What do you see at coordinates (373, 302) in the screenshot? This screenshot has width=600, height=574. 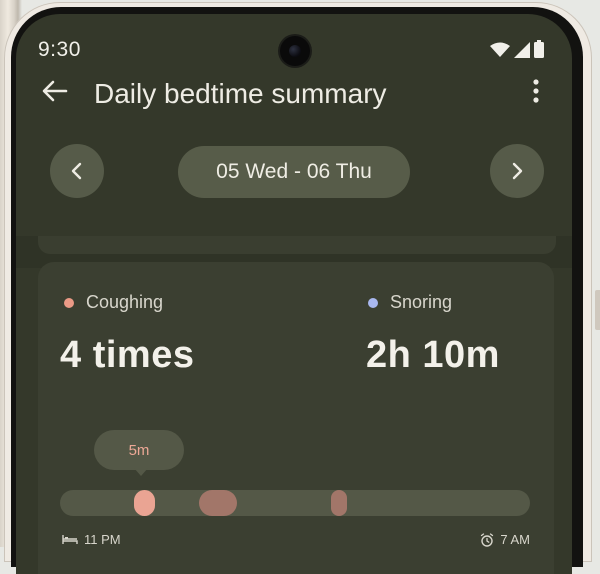 I see `snoring-dot-icon` at bounding box center [373, 302].